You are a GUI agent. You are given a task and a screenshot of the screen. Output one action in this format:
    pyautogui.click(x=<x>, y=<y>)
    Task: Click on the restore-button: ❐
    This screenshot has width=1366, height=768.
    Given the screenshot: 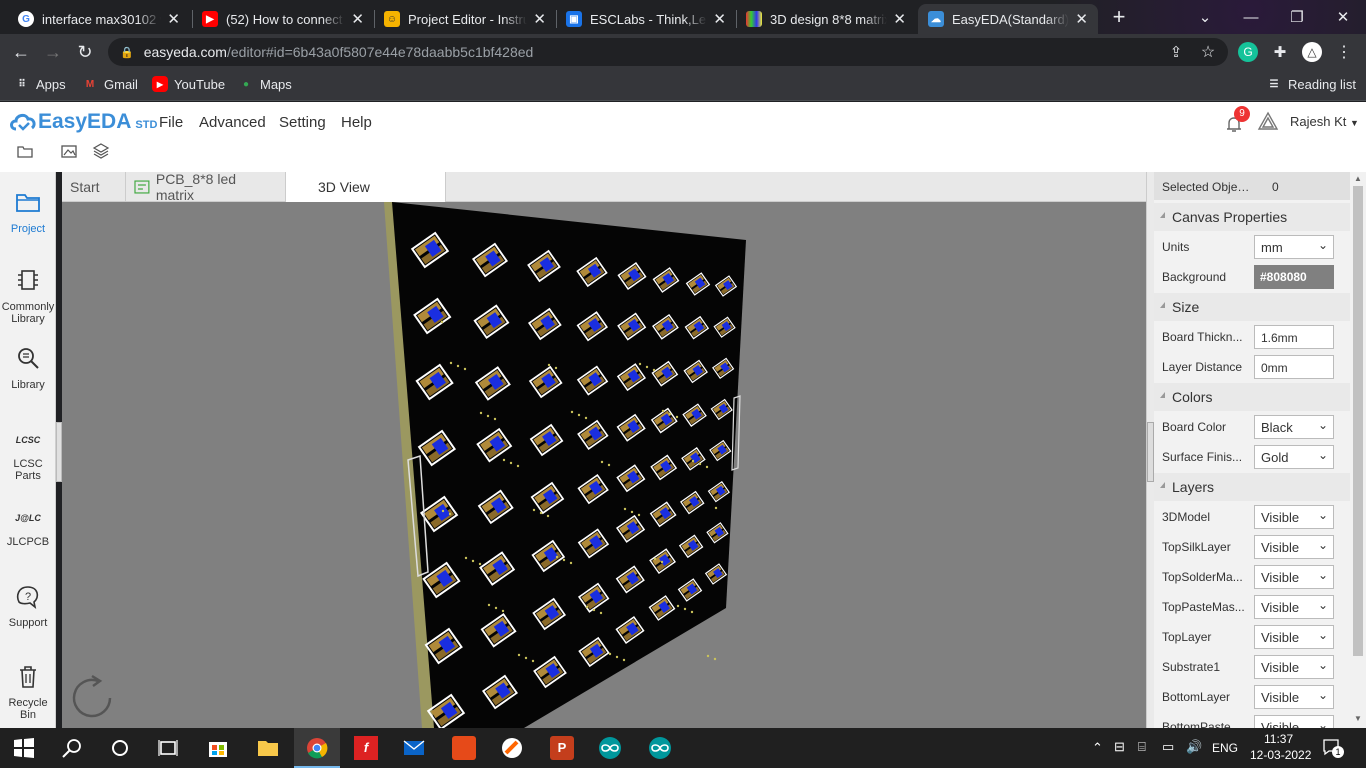 What is the action you would take?
    pyautogui.click(x=1297, y=17)
    